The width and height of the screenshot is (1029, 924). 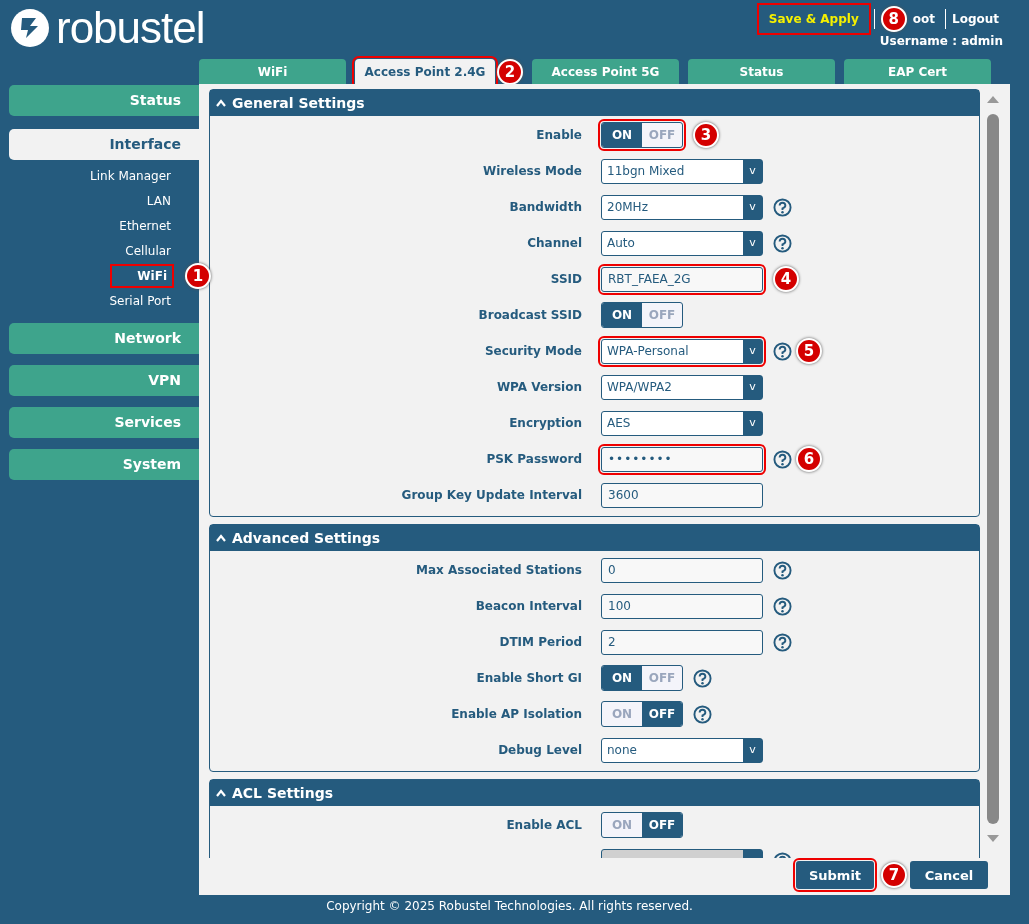 I want to click on sidebar-subitem: Link Manager, so click(x=130, y=175).